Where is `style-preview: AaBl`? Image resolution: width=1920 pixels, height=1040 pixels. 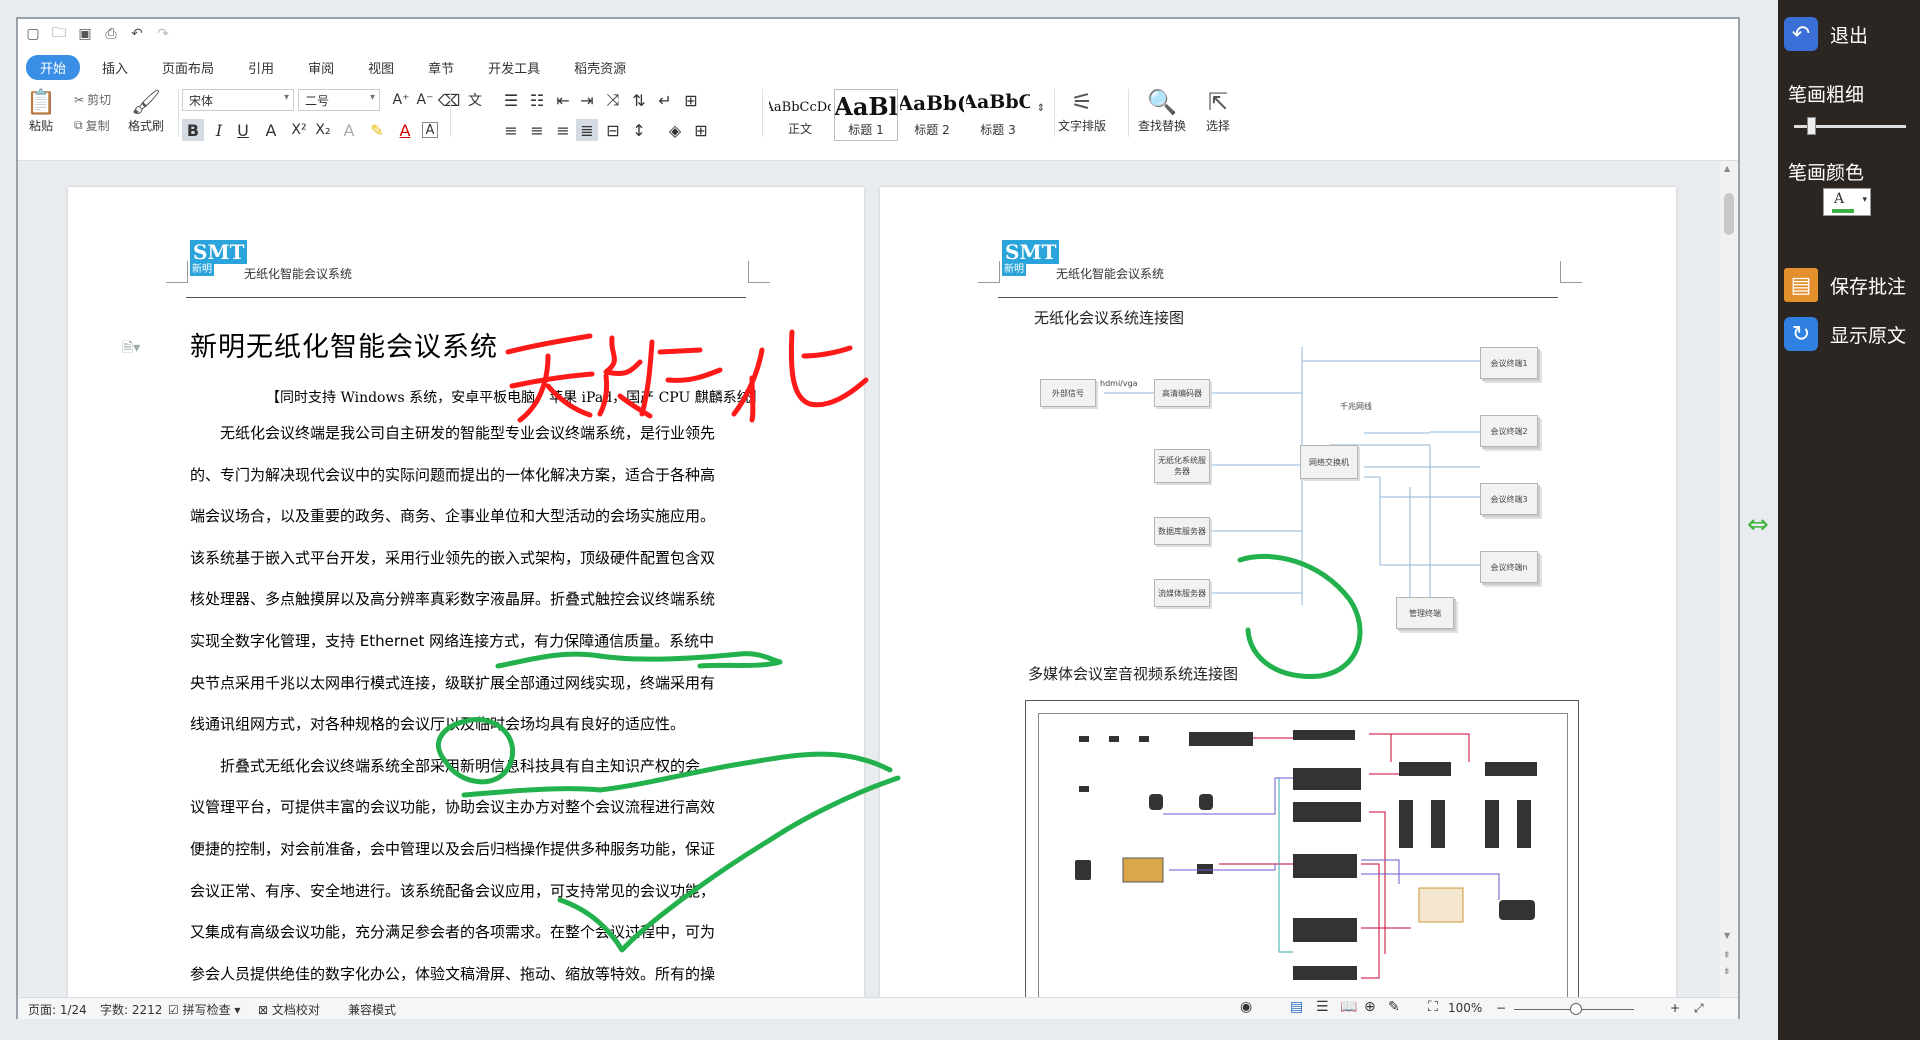 style-preview: AaBl is located at coordinates (866, 106).